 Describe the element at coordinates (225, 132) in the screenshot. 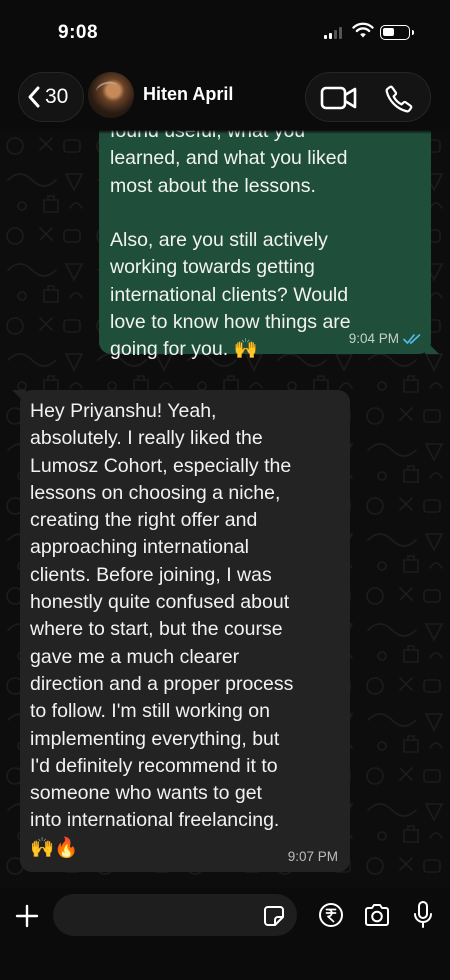

I see `header-divider` at that location.